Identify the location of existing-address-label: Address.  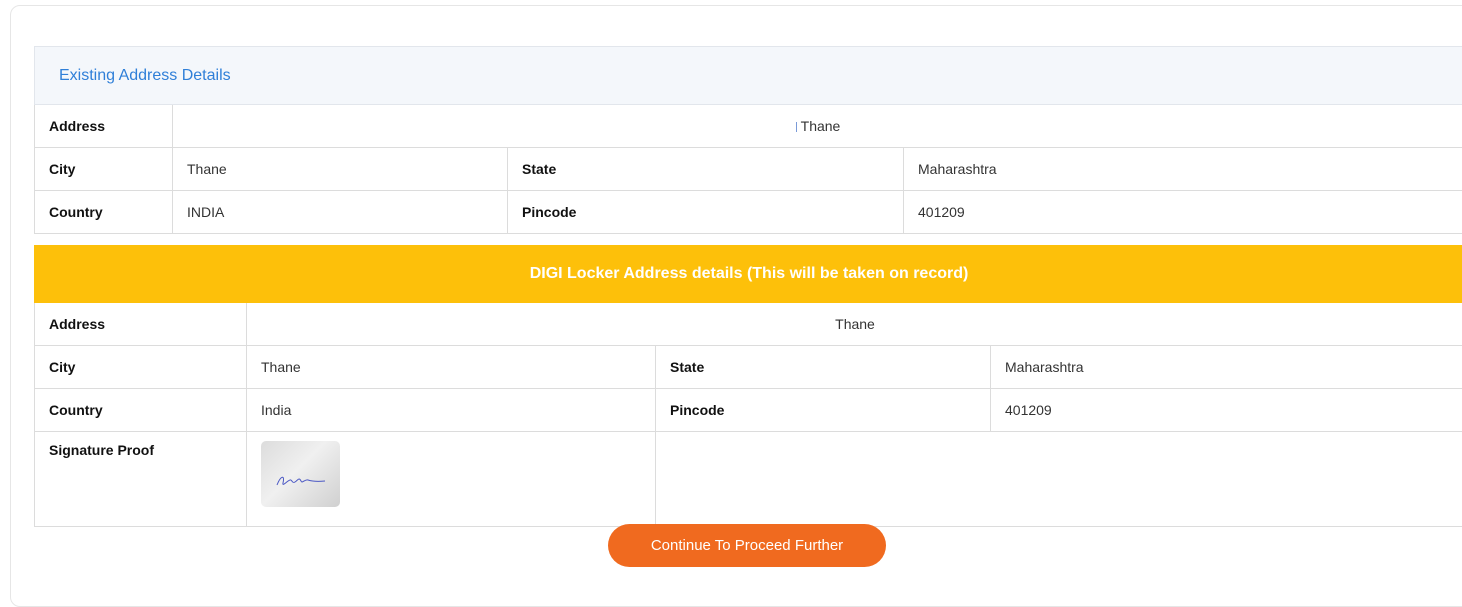
(104, 126).